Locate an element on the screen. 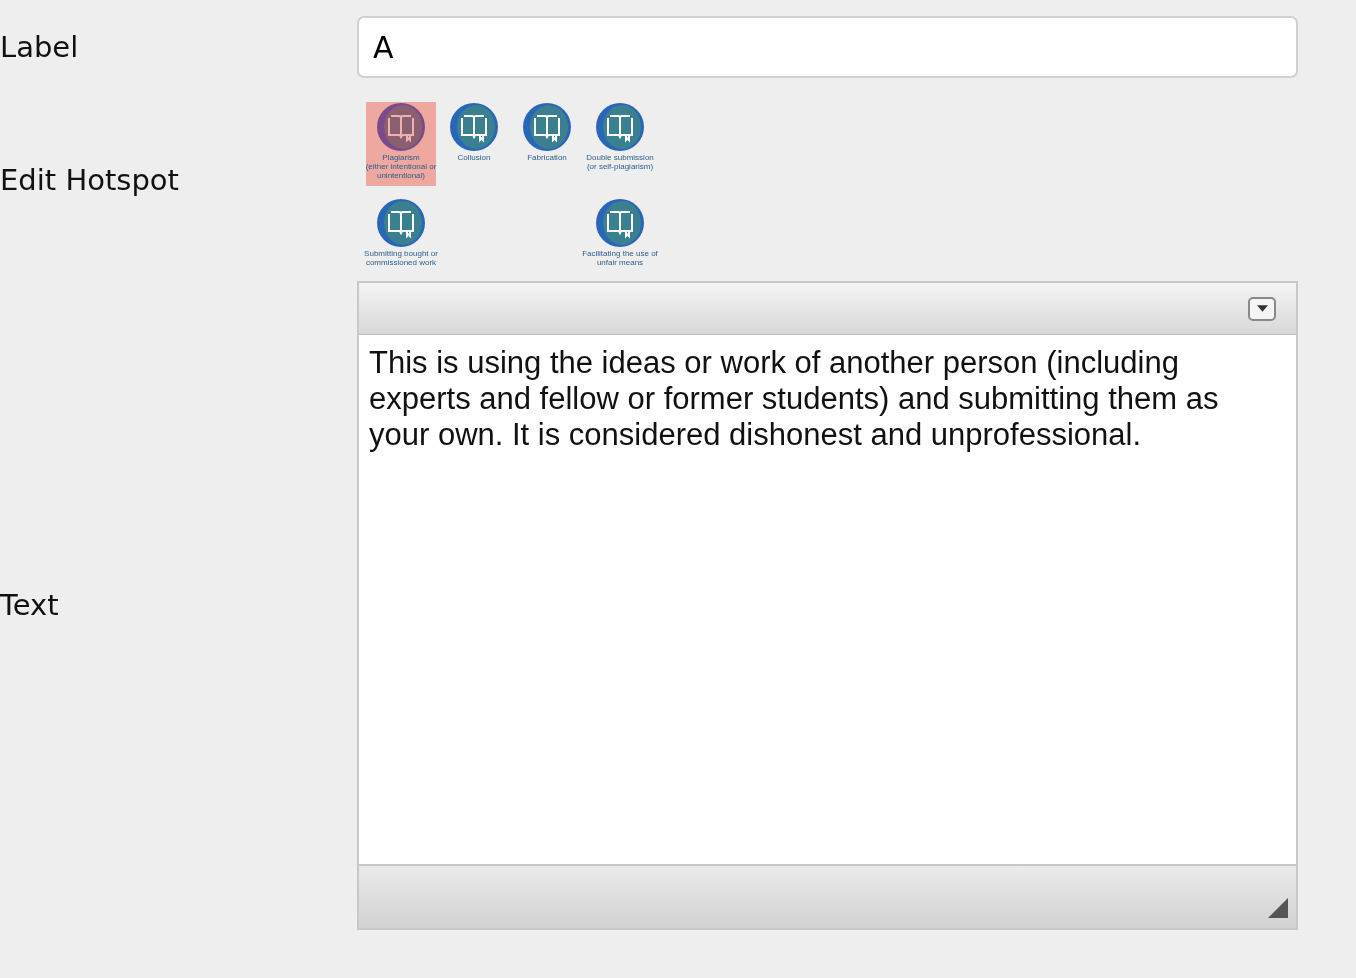 This screenshot has width=1356, height=978. hotspot-item: Collusion is located at coordinates (474, 140).